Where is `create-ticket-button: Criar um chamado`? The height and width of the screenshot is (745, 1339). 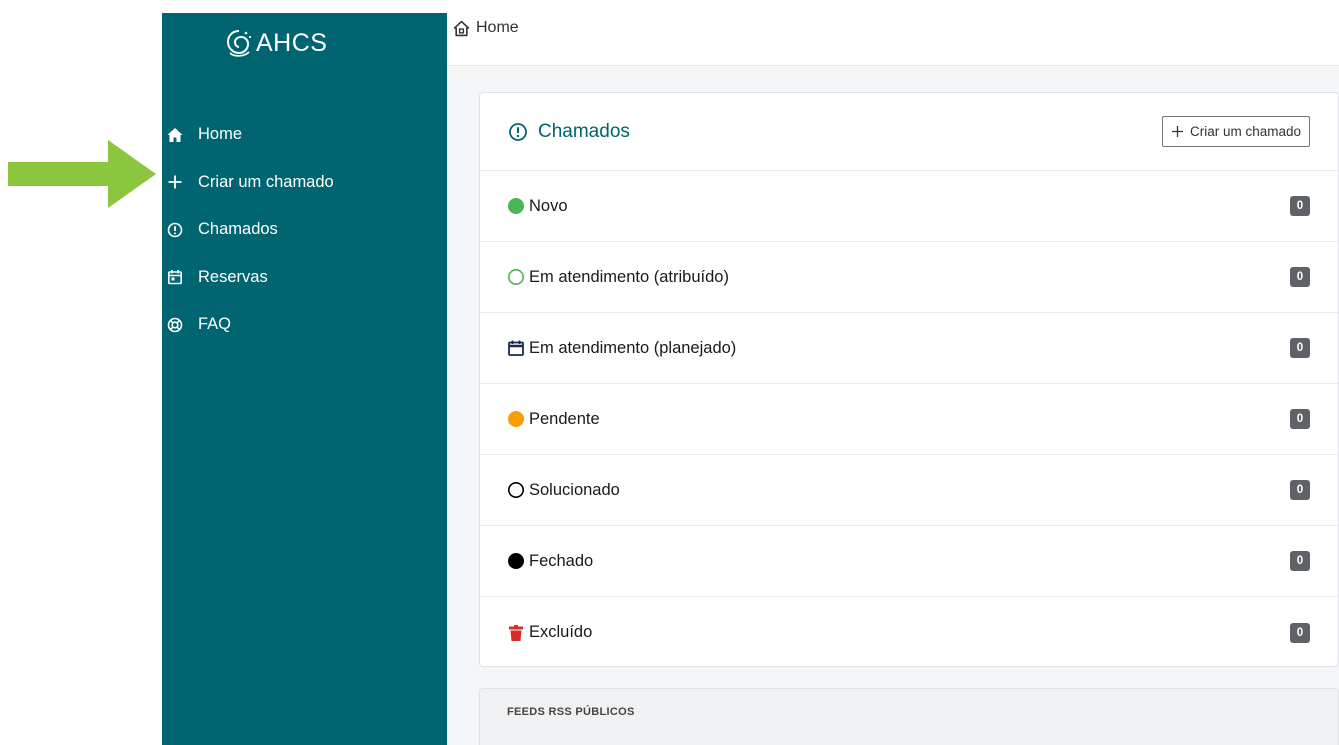 create-ticket-button: Criar um chamado is located at coordinates (1235, 131).